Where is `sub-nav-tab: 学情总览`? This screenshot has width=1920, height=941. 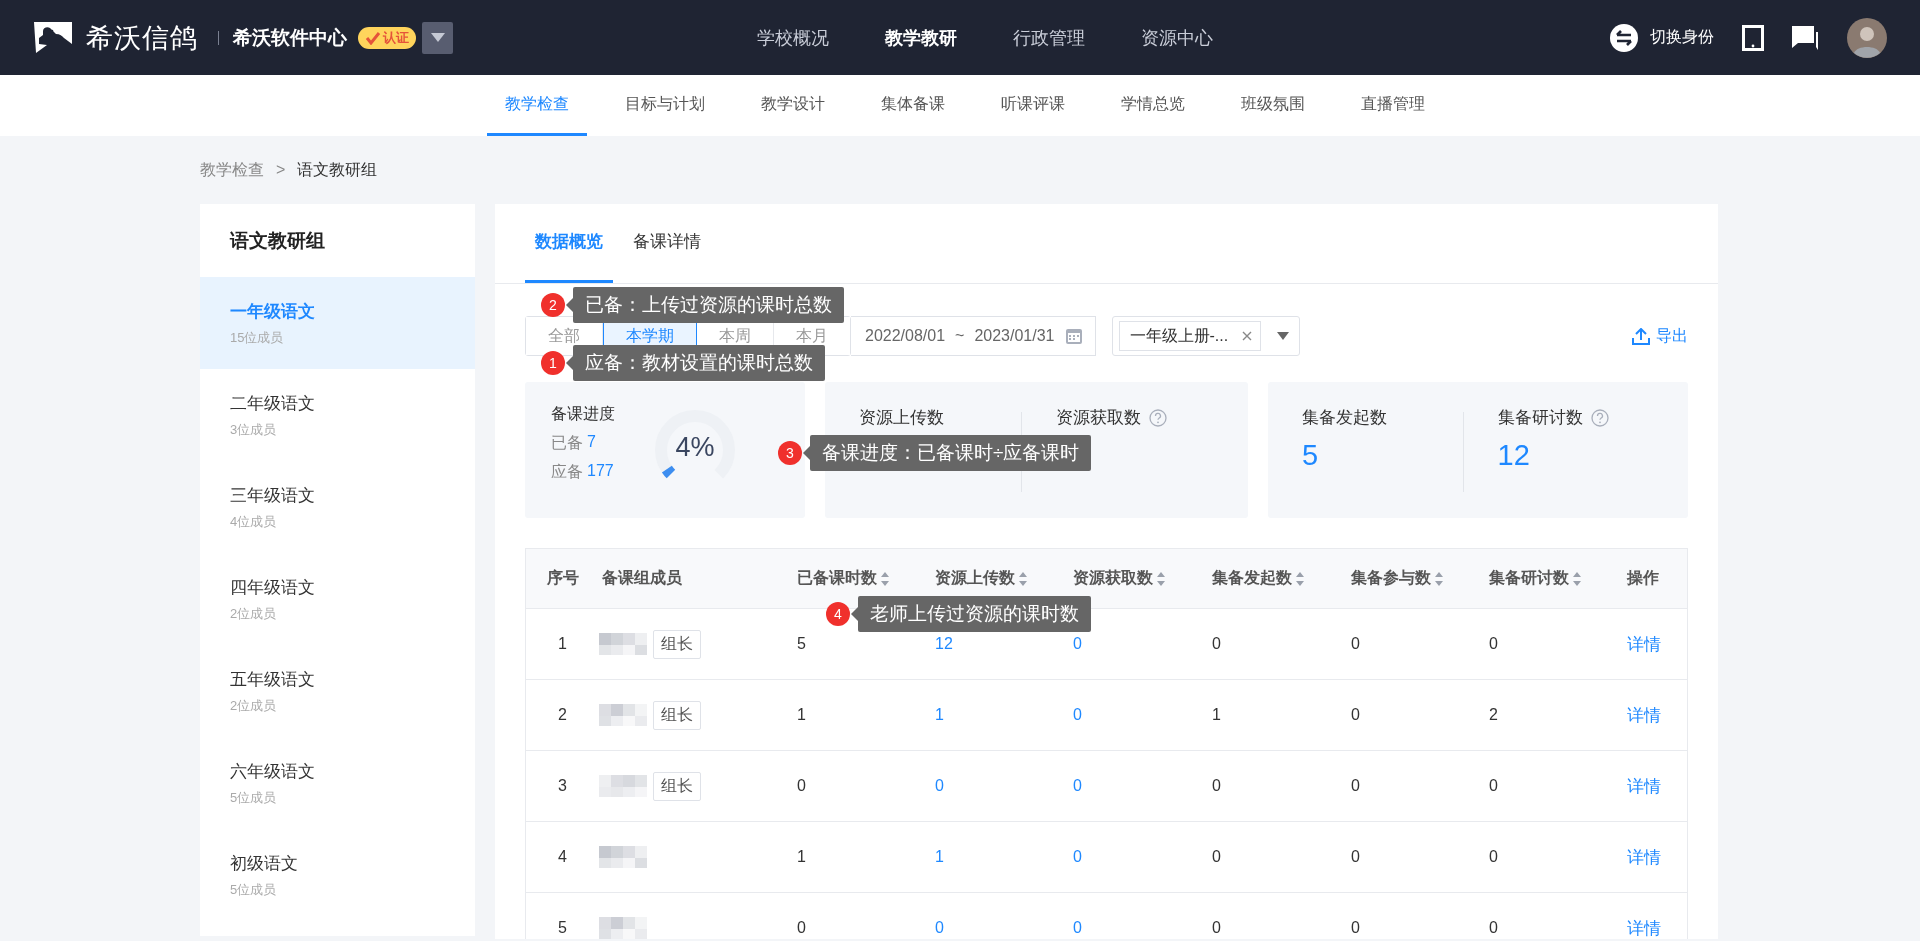
sub-nav-tab: 学情总览 is located at coordinates (1153, 105).